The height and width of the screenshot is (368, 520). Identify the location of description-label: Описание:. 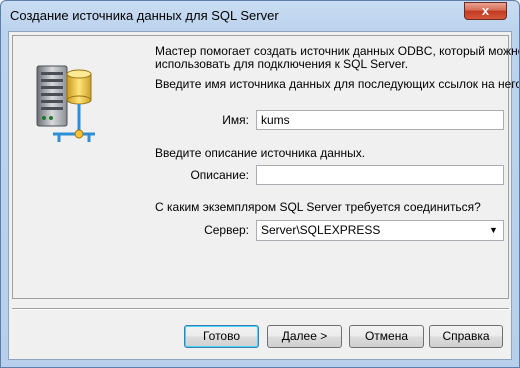
(219, 175).